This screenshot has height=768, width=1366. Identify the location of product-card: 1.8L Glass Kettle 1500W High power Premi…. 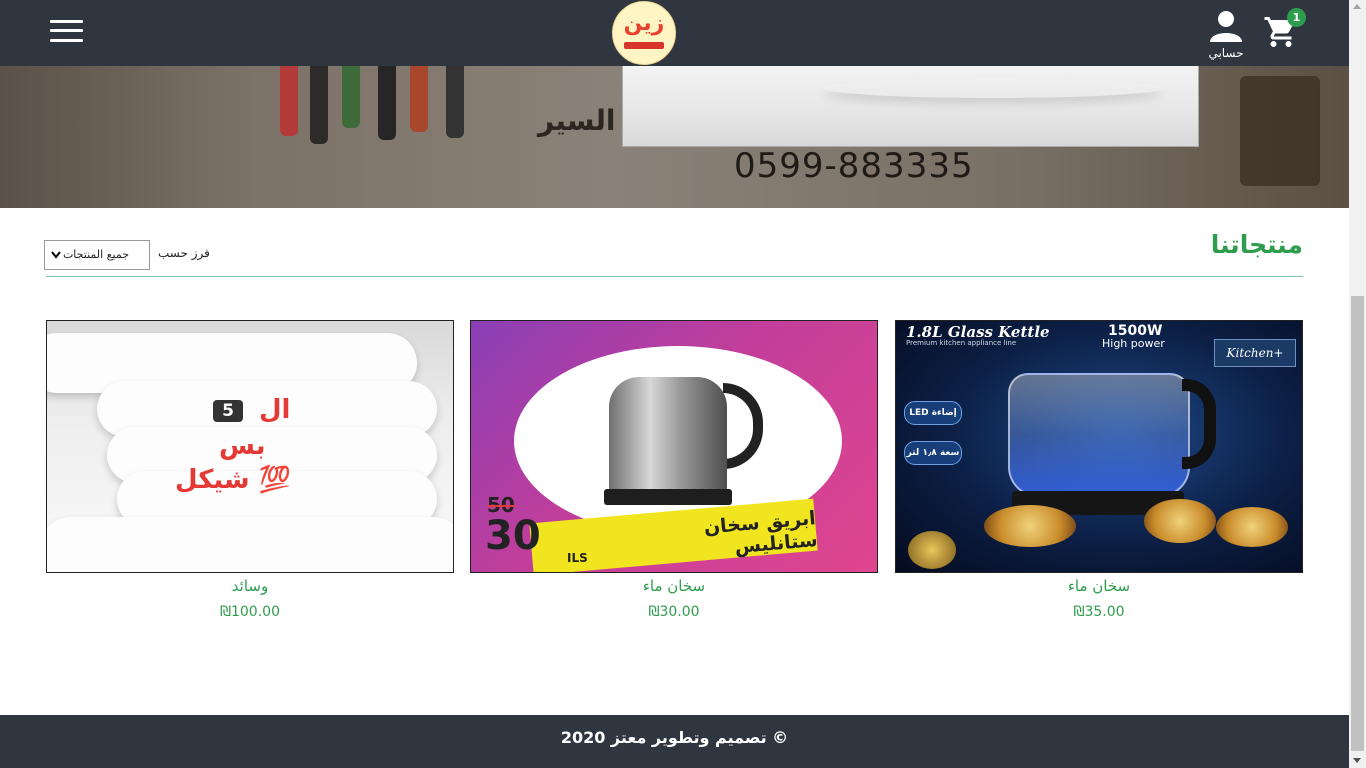
(1099, 472).